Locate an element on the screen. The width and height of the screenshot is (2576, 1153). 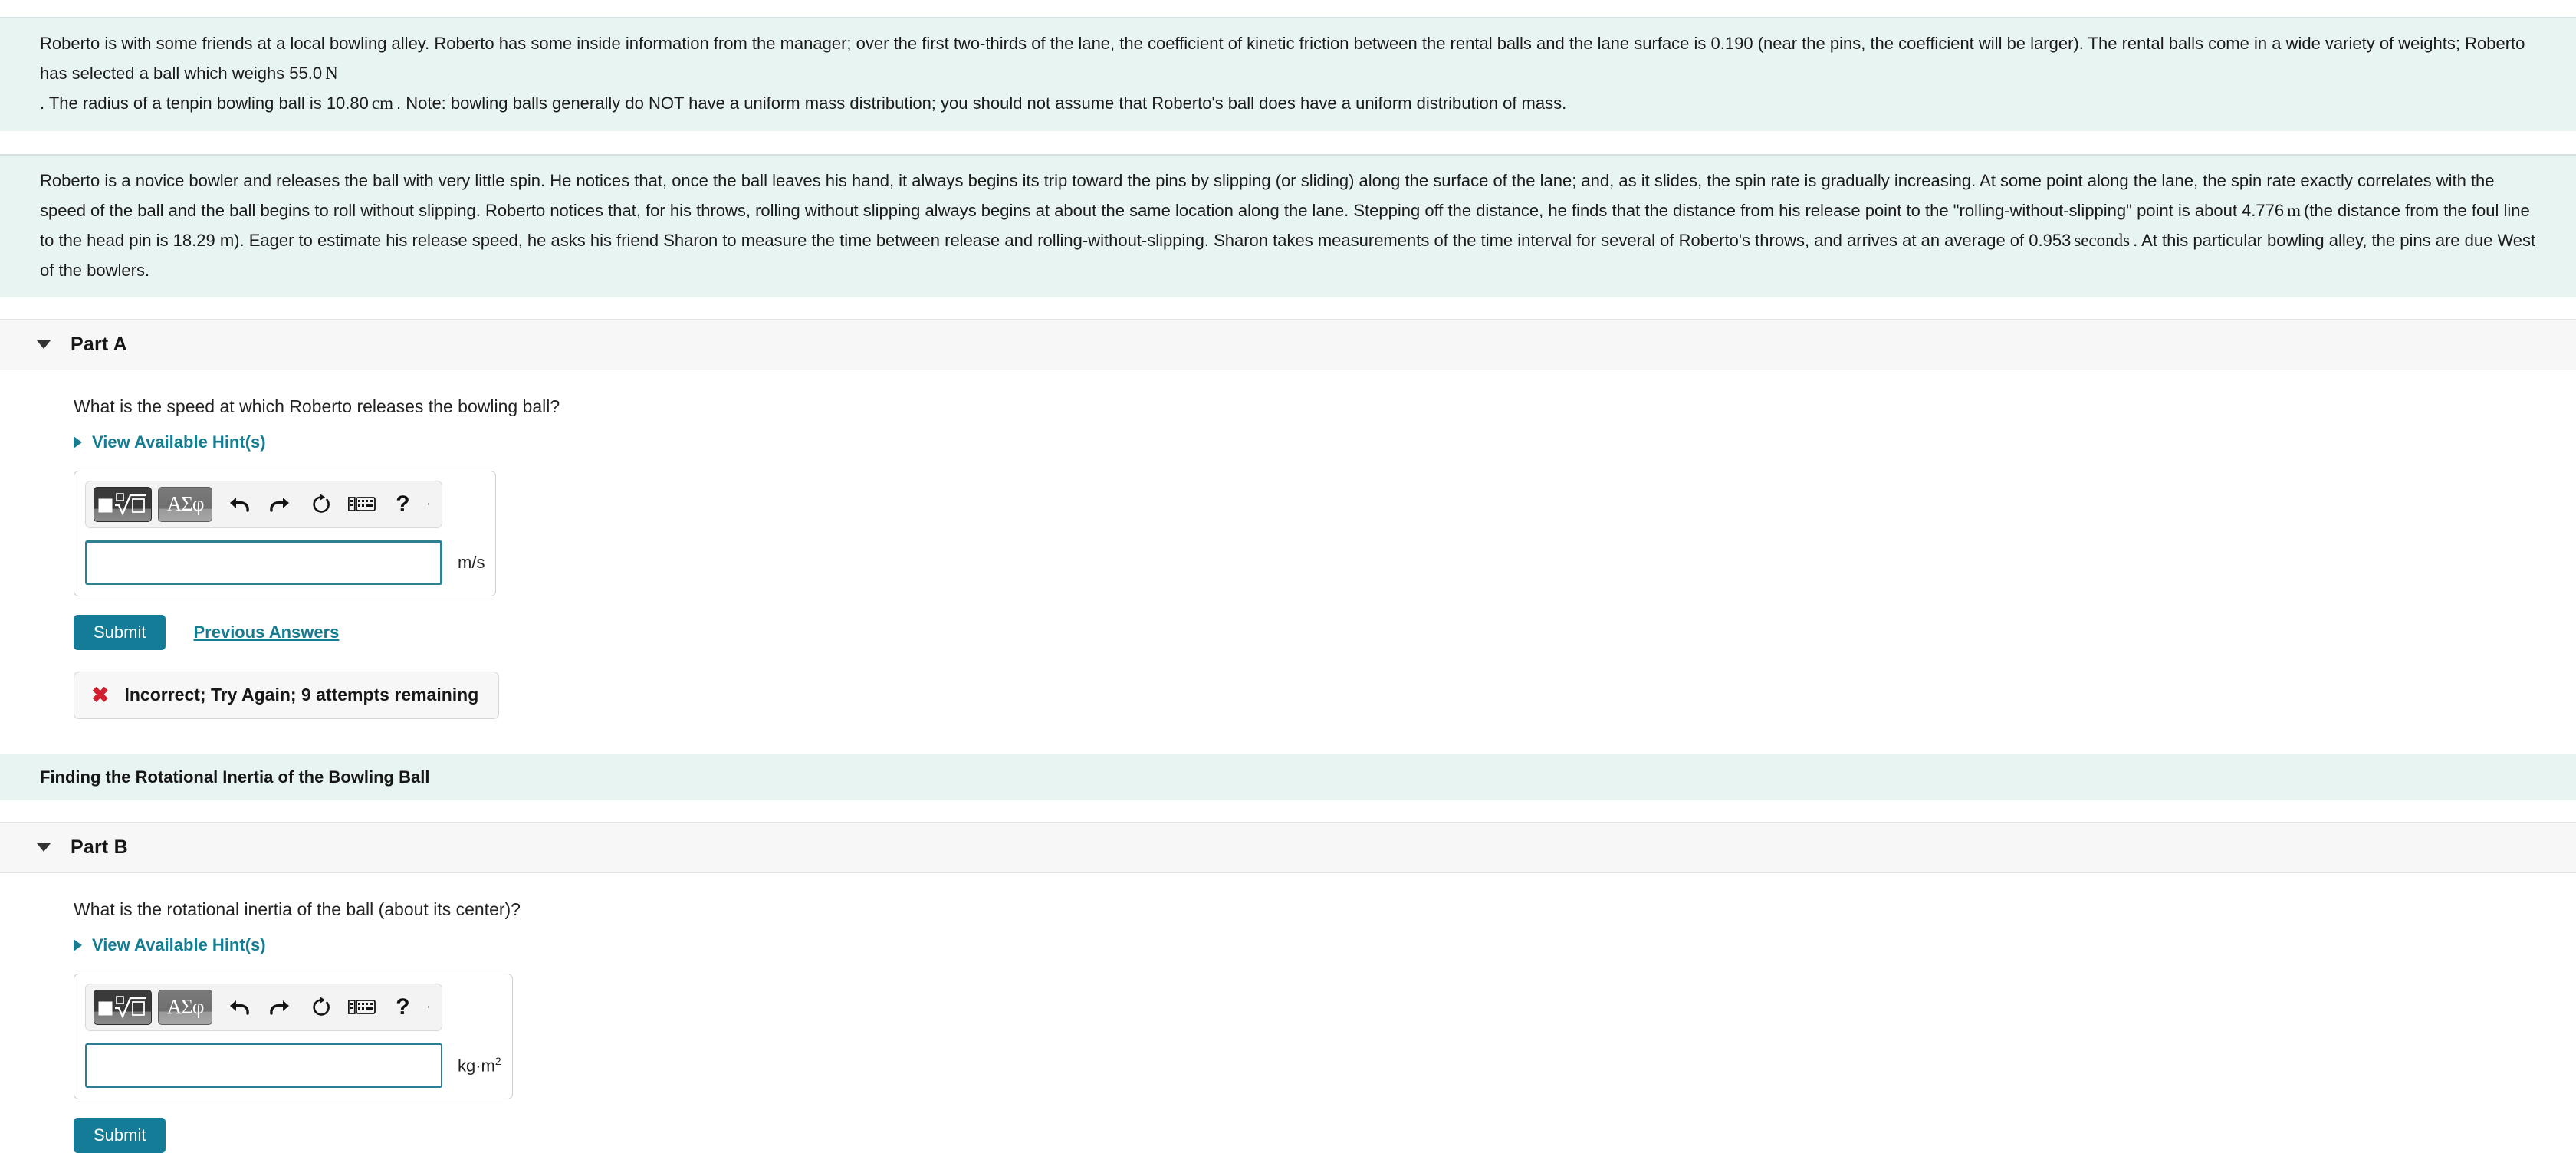
part-a-title: Part A is located at coordinates (99, 344).